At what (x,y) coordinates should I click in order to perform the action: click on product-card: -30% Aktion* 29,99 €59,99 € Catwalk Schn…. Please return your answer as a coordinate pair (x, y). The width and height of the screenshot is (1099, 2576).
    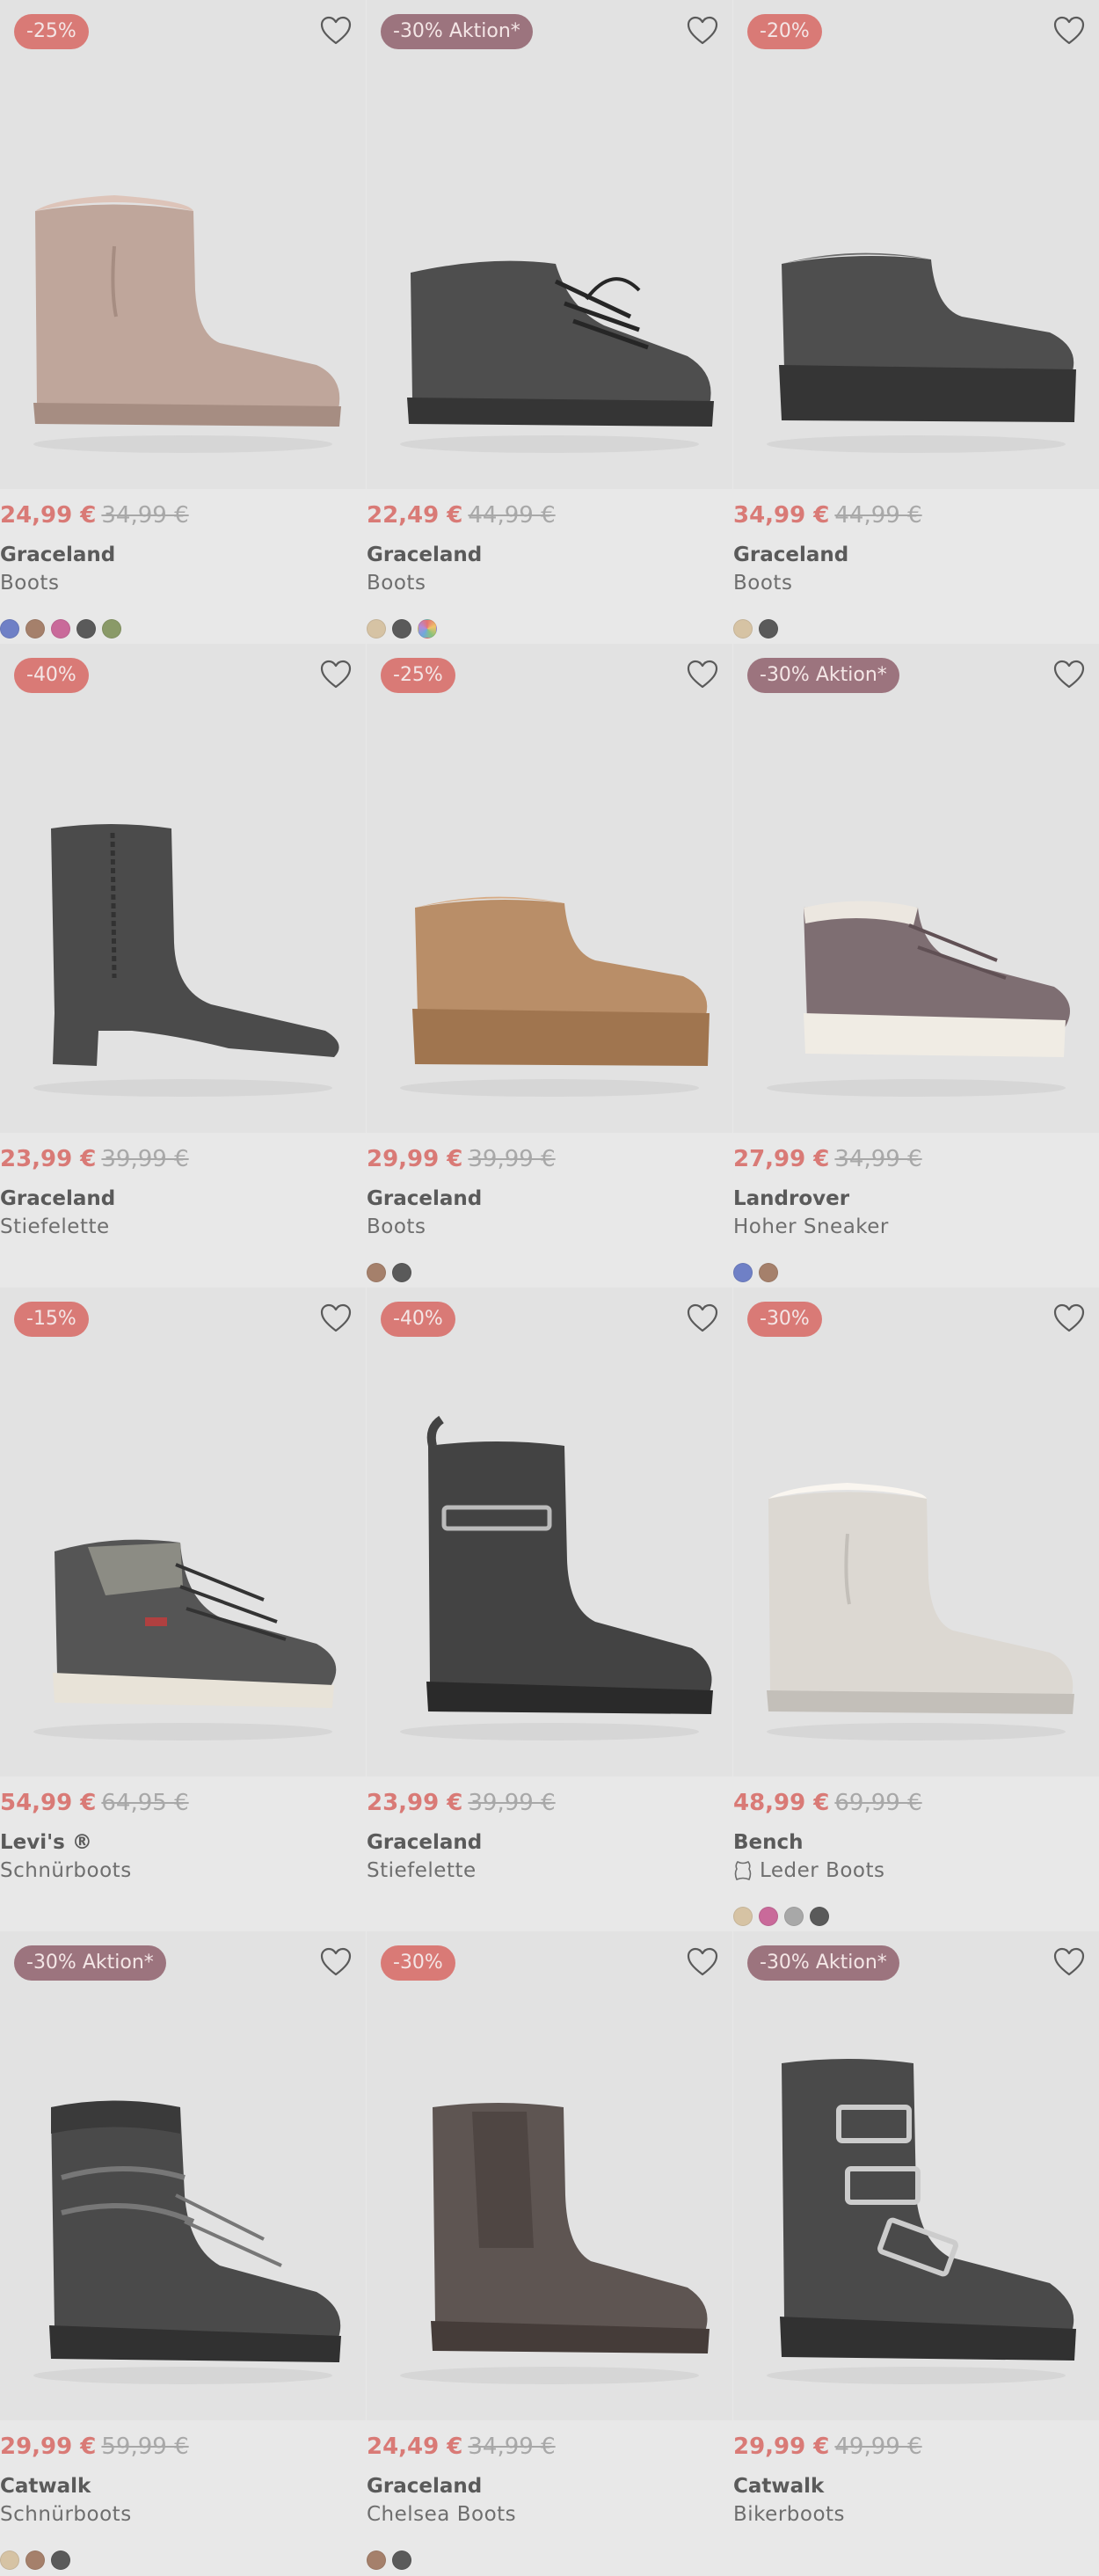
    Looking at the image, I should click on (183, 2253).